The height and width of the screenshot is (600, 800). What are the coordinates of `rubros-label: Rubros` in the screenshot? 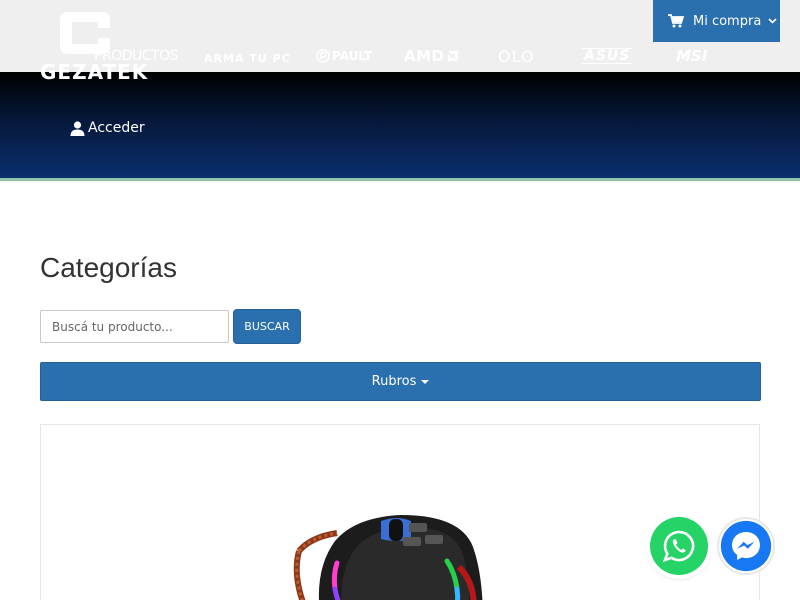 It's located at (394, 381).